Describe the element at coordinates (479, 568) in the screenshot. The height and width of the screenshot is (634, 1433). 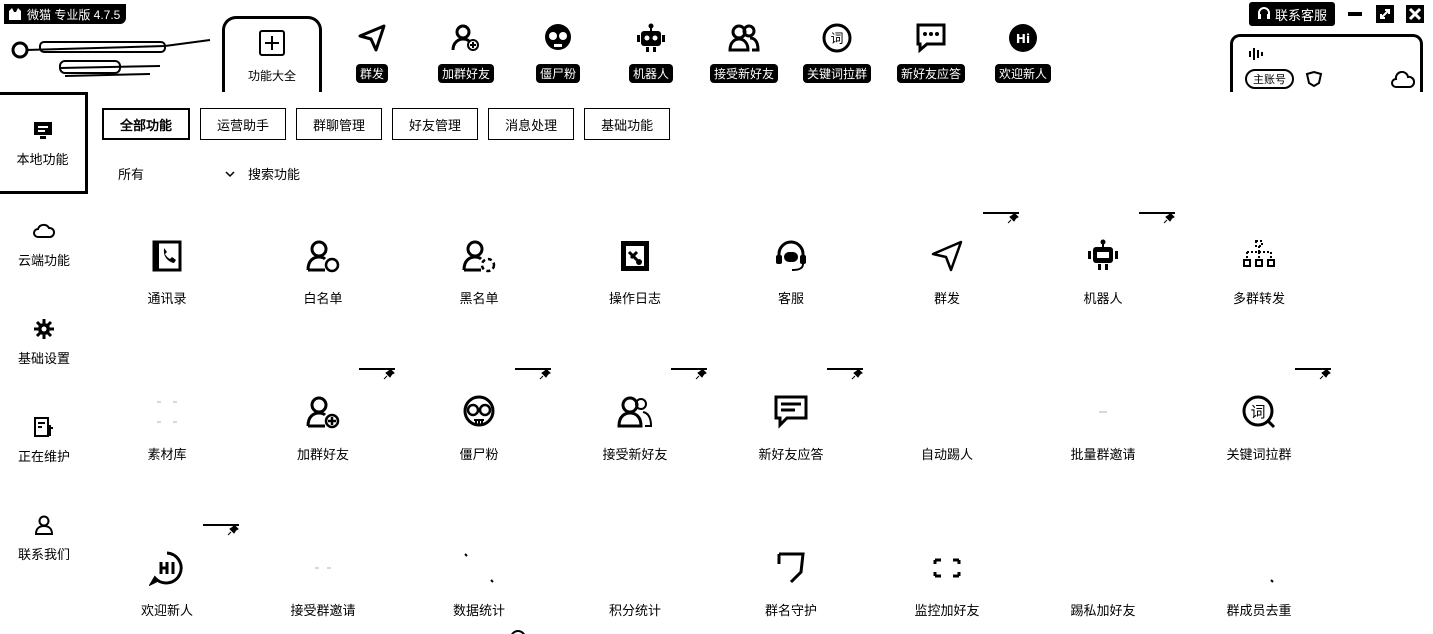
I see `stats-icon` at that location.